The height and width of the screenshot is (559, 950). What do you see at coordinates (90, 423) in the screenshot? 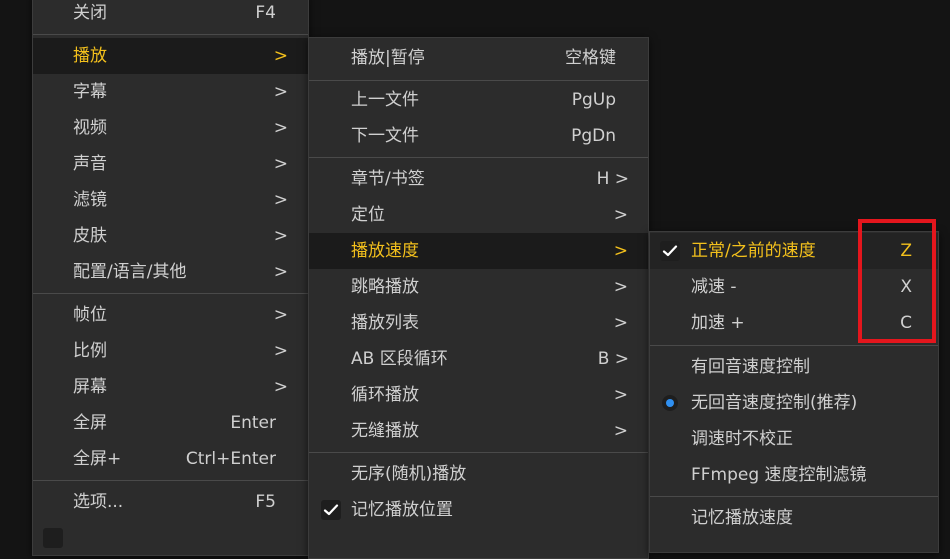
I see `menu-item-label: 全屏` at bounding box center [90, 423].